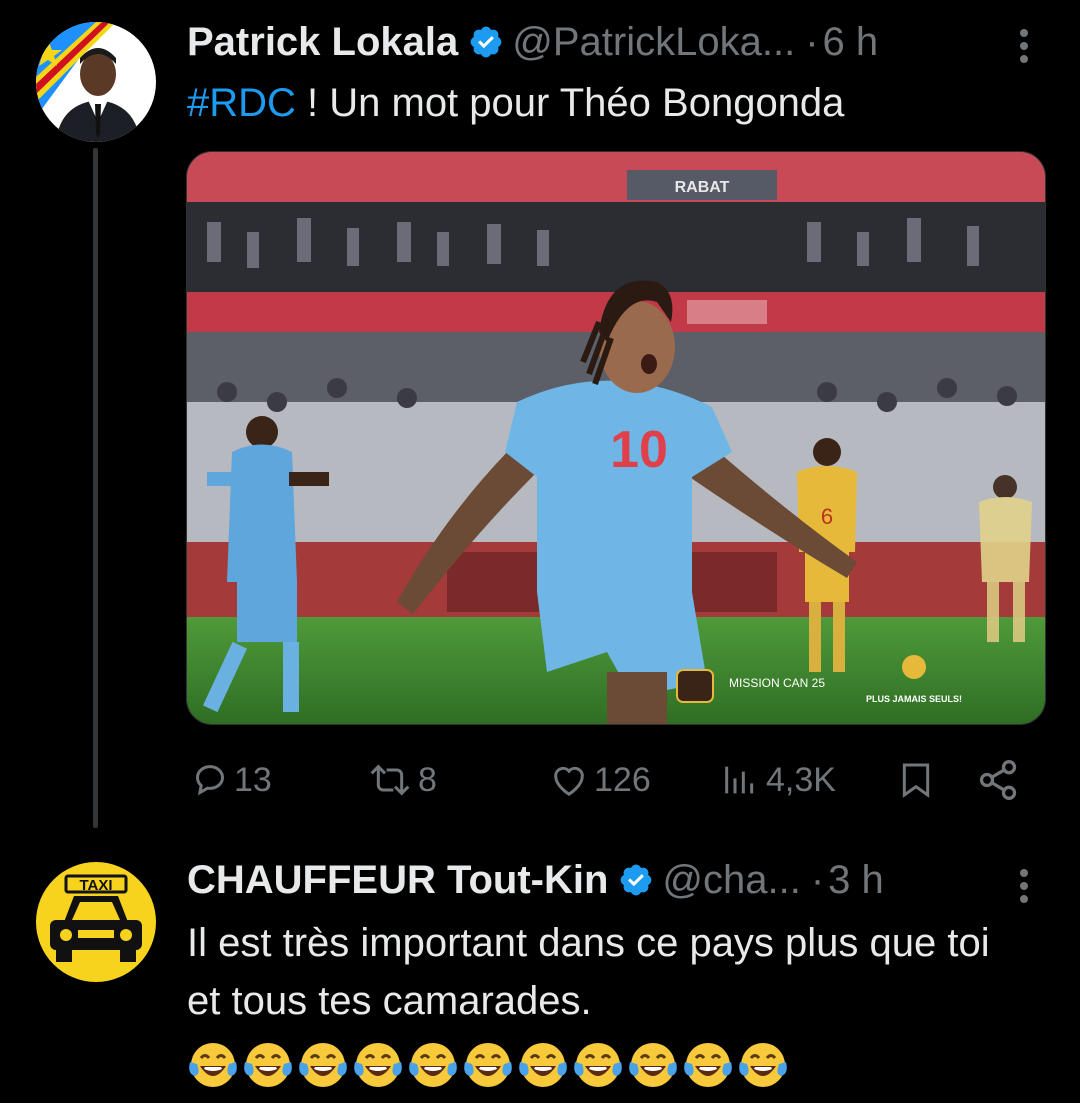 The height and width of the screenshot is (1103, 1080). I want to click on tweet-header: CHAUFFEUR Tout-Kin @cha... · 3 h, so click(535, 880).